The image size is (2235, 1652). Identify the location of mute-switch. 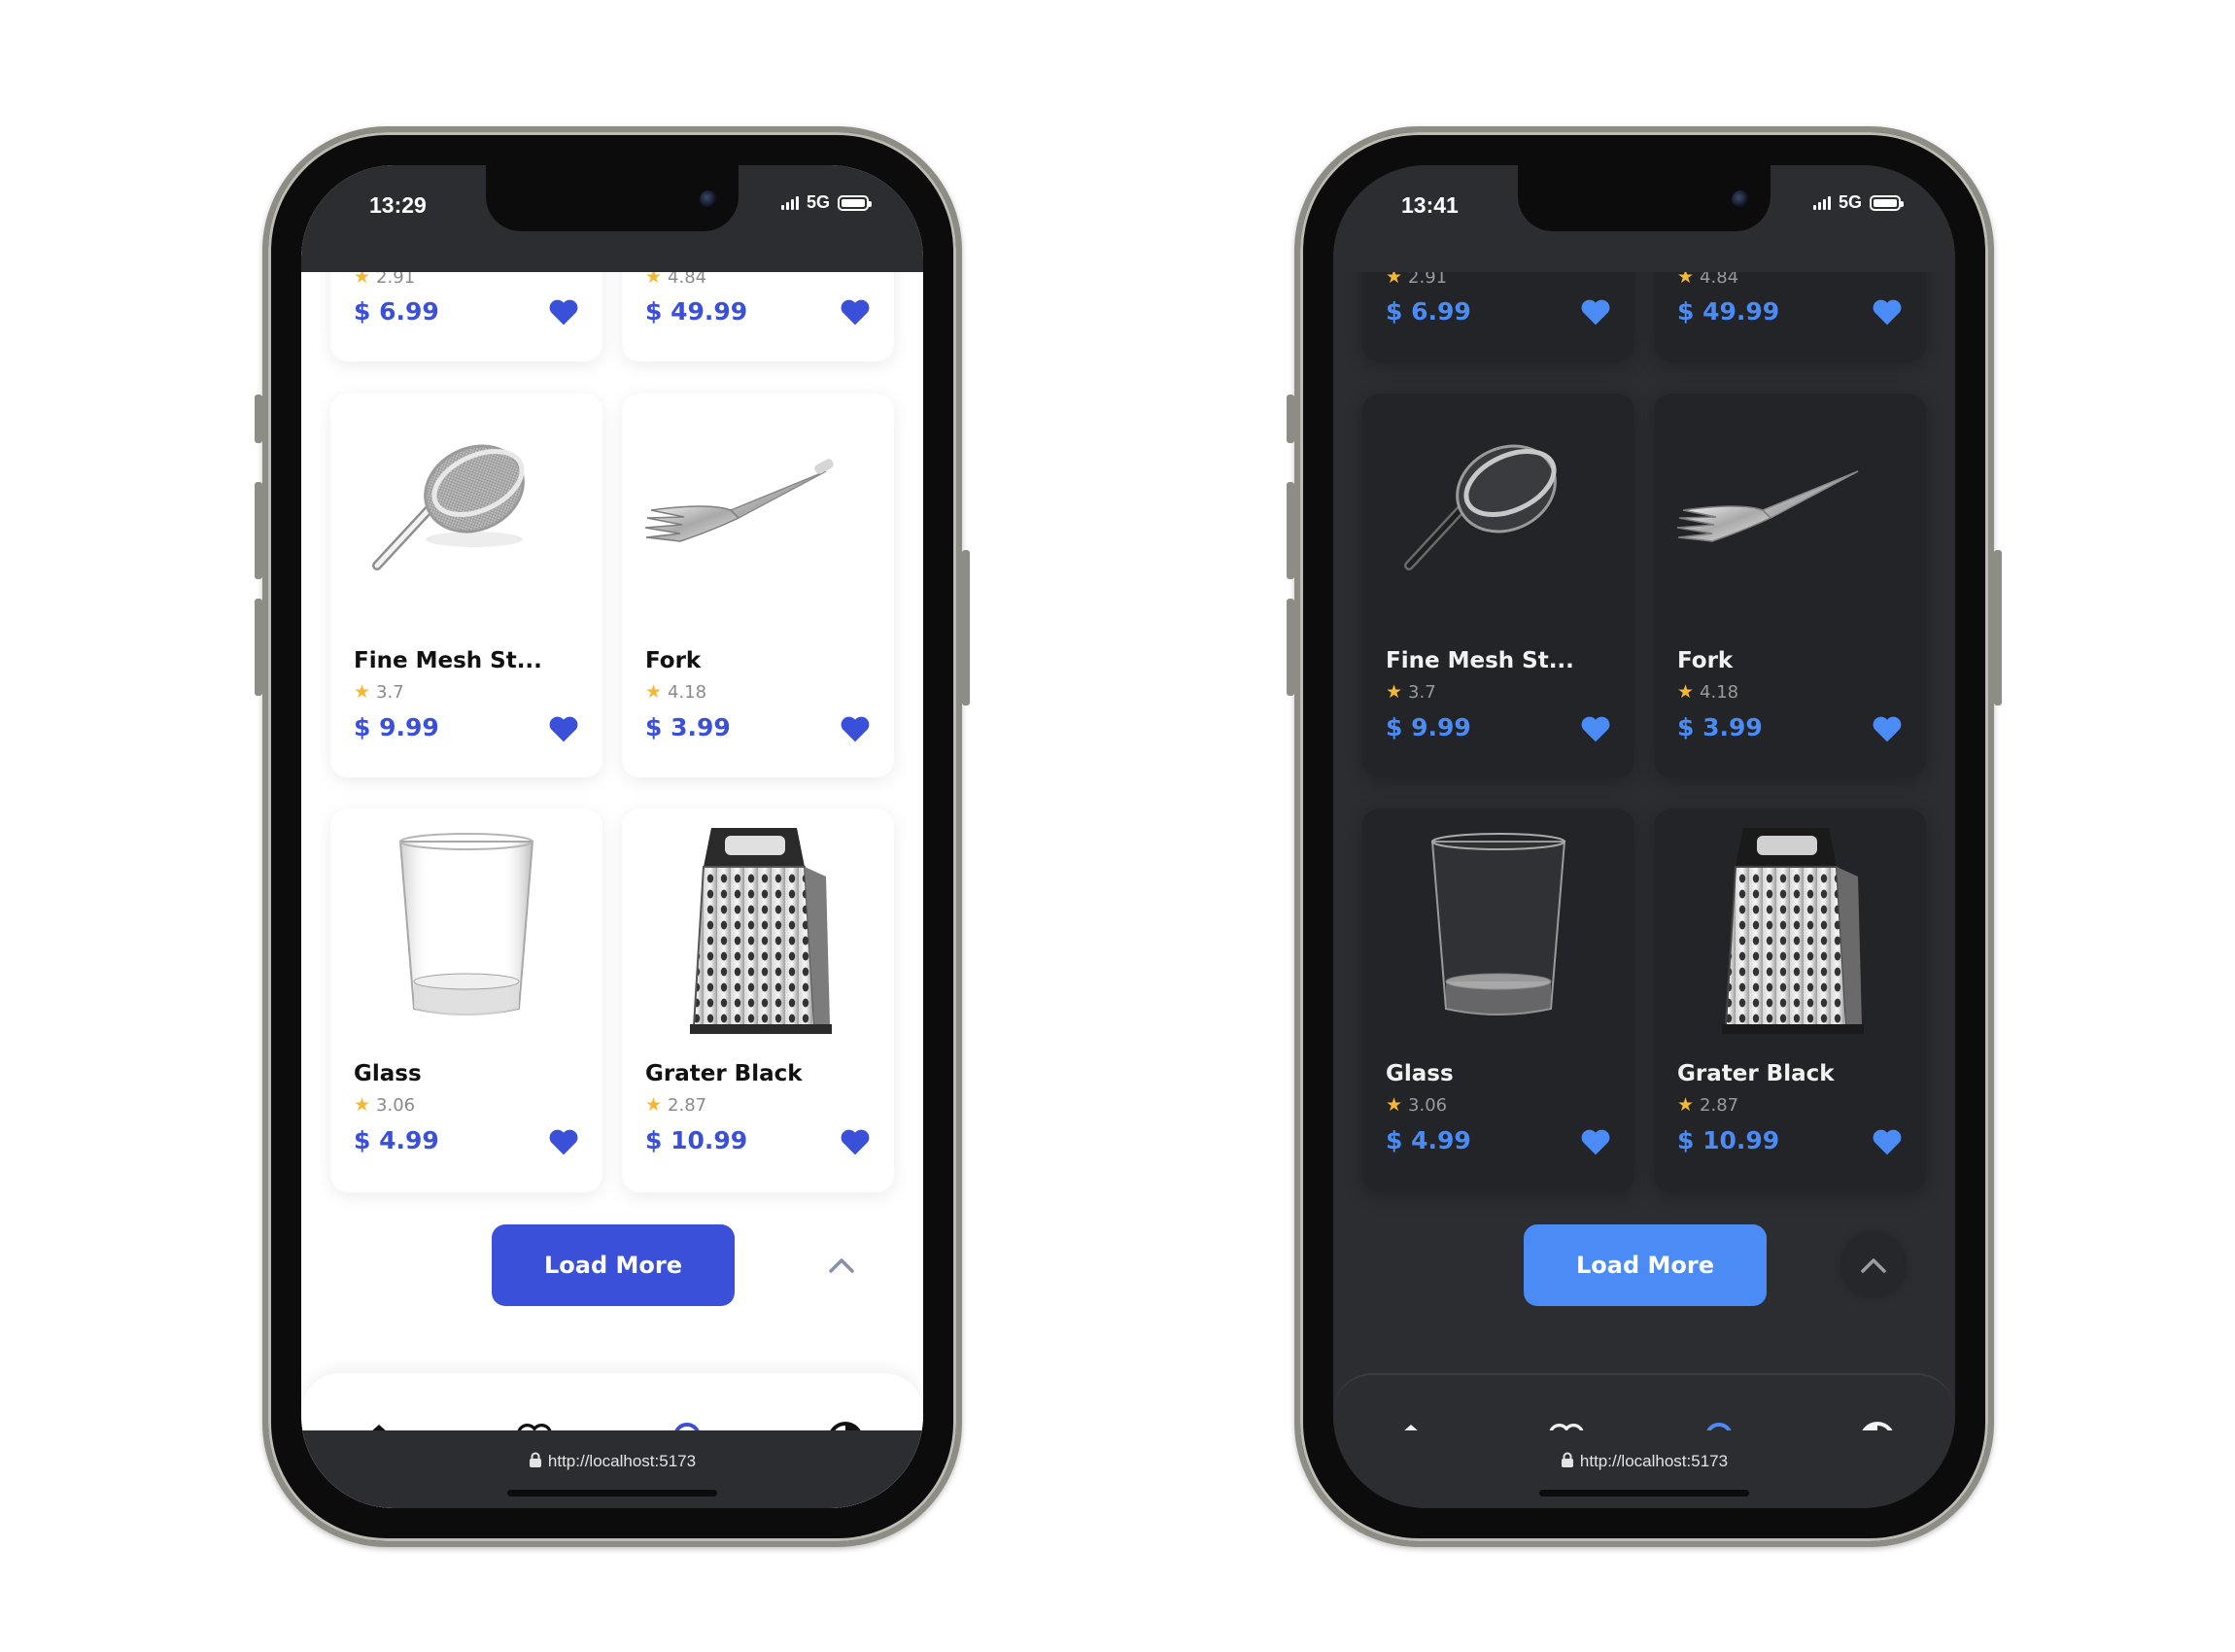
(1291, 419).